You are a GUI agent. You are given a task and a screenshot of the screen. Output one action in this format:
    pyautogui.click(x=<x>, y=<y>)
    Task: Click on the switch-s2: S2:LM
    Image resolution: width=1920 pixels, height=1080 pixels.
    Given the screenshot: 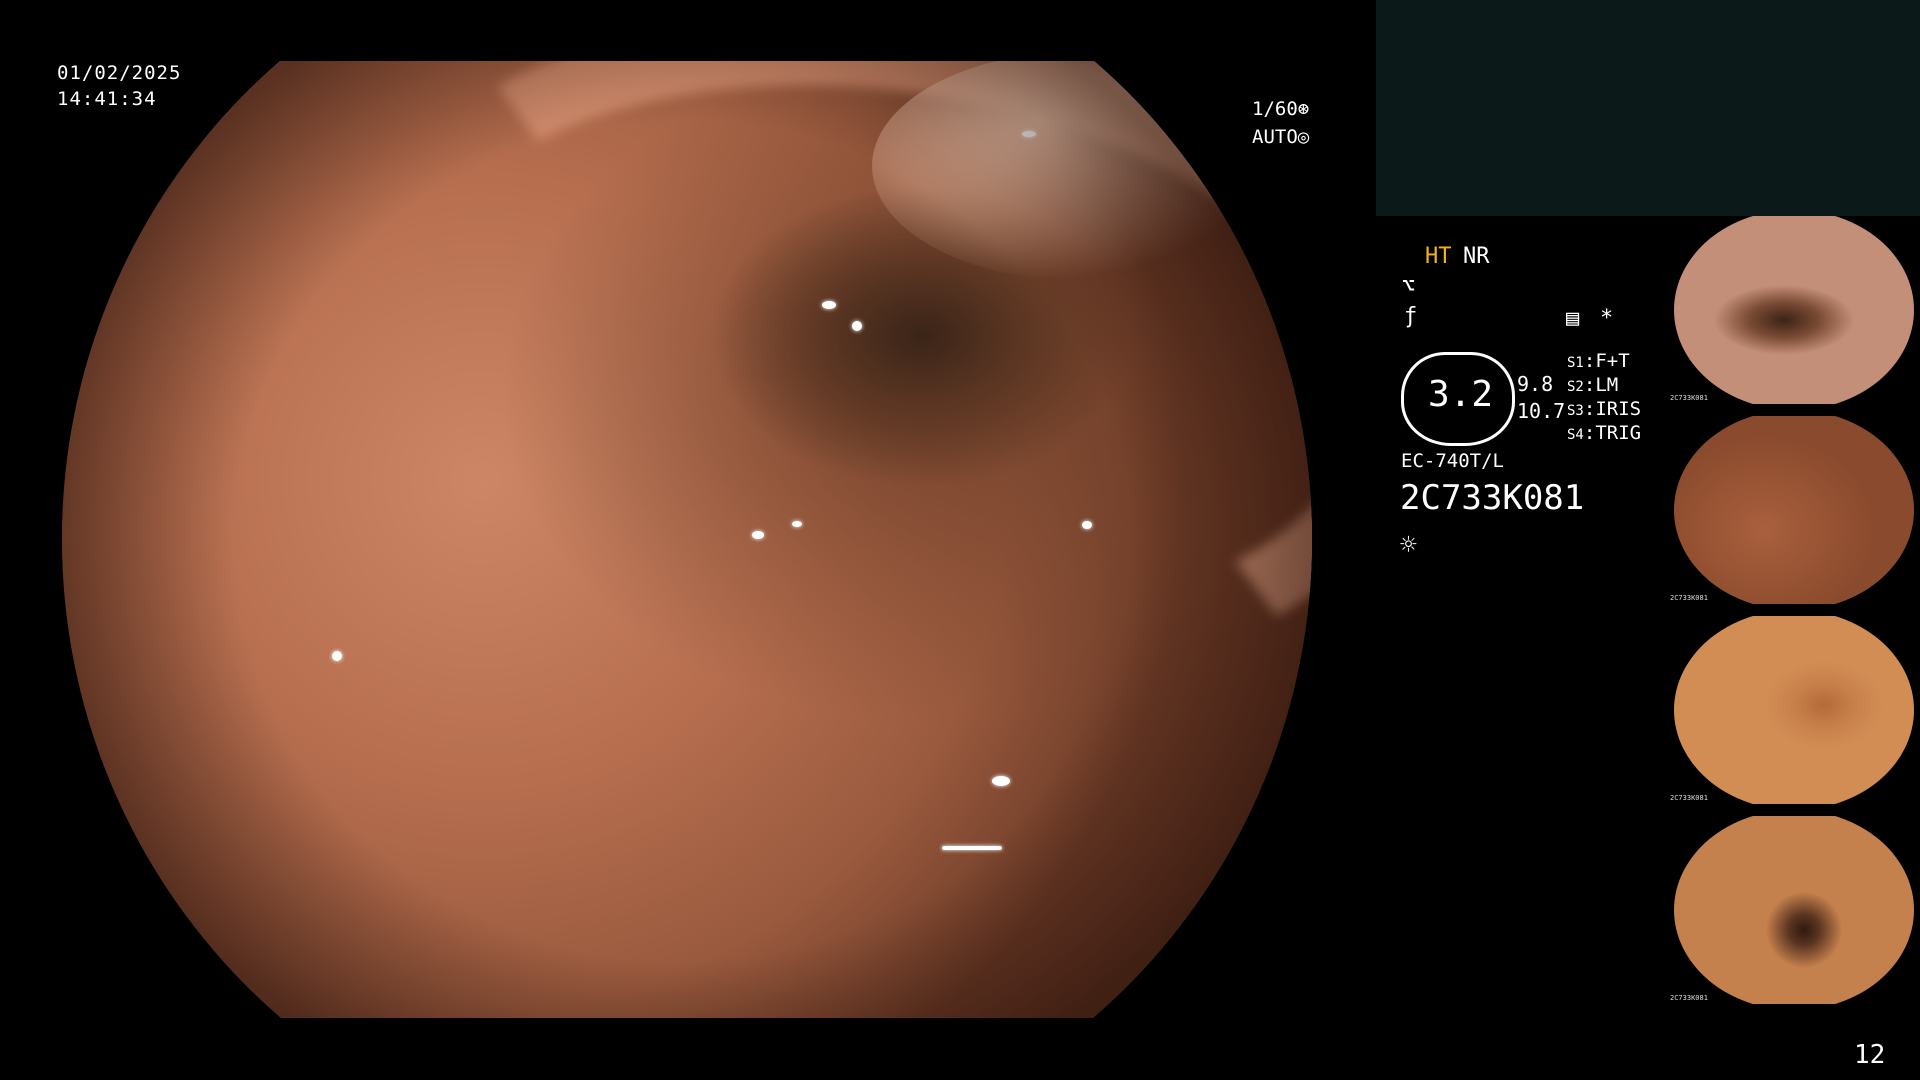 What is the action you would take?
    pyautogui.click(x=1593, y=385)
    